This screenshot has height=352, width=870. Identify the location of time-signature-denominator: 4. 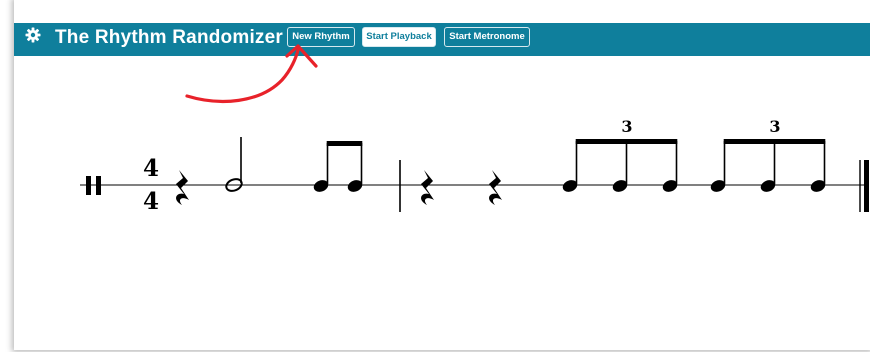
(151, 201).